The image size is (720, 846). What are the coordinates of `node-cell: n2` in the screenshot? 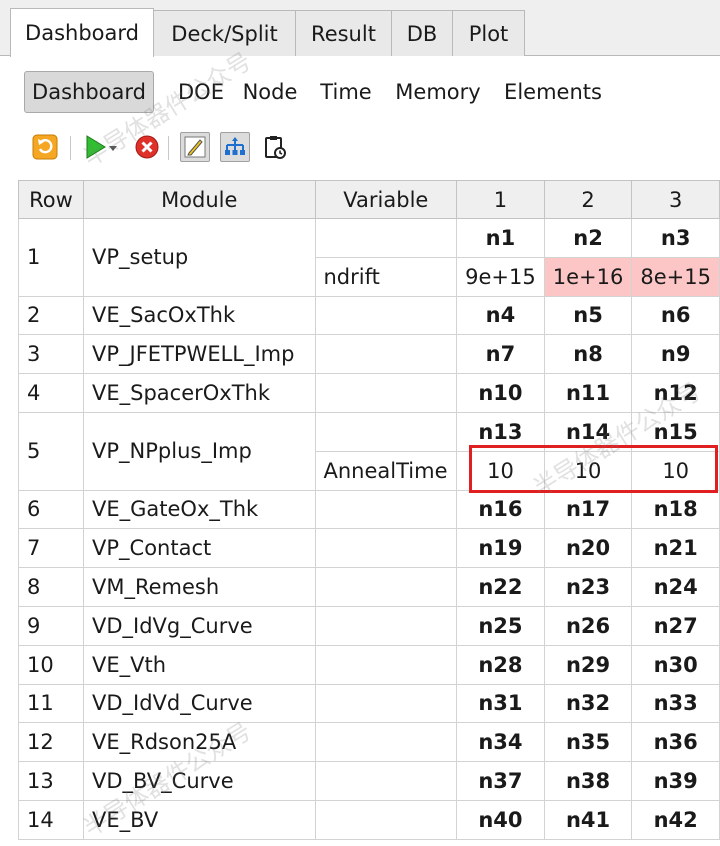 It's located at (588, 238).